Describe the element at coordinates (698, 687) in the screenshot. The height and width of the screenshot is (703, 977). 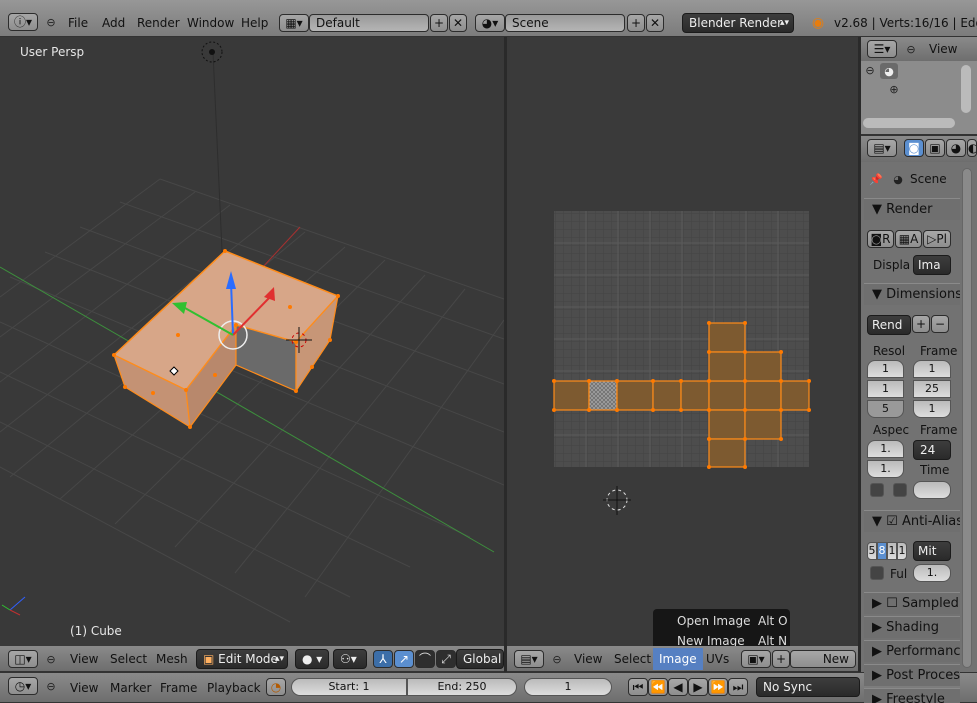
I see `play-button: ▶` at that location.